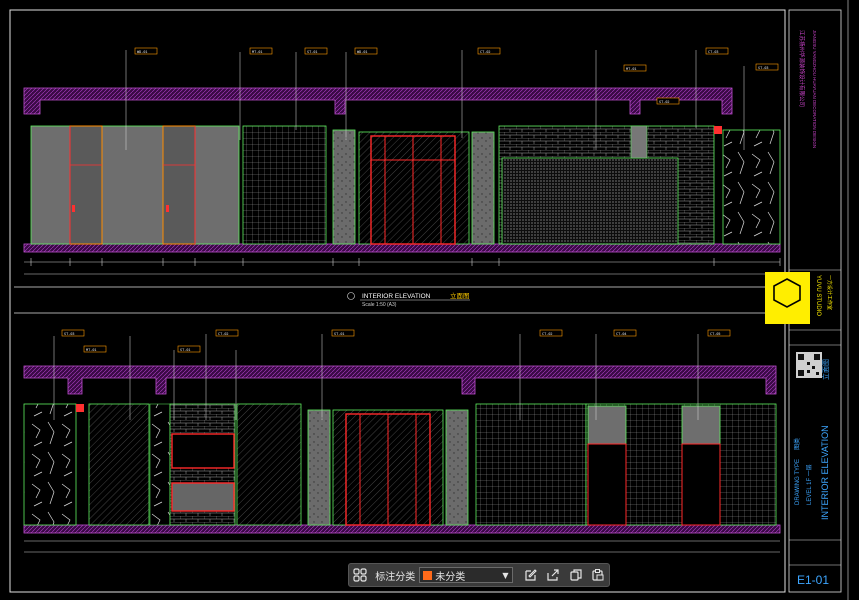 The height and width of the screenshot is (600, 859). Describe the element at coordinates (825, 472) in the screenshot. I see `vertical-title: INTERIOR ELEVATION` at that location.